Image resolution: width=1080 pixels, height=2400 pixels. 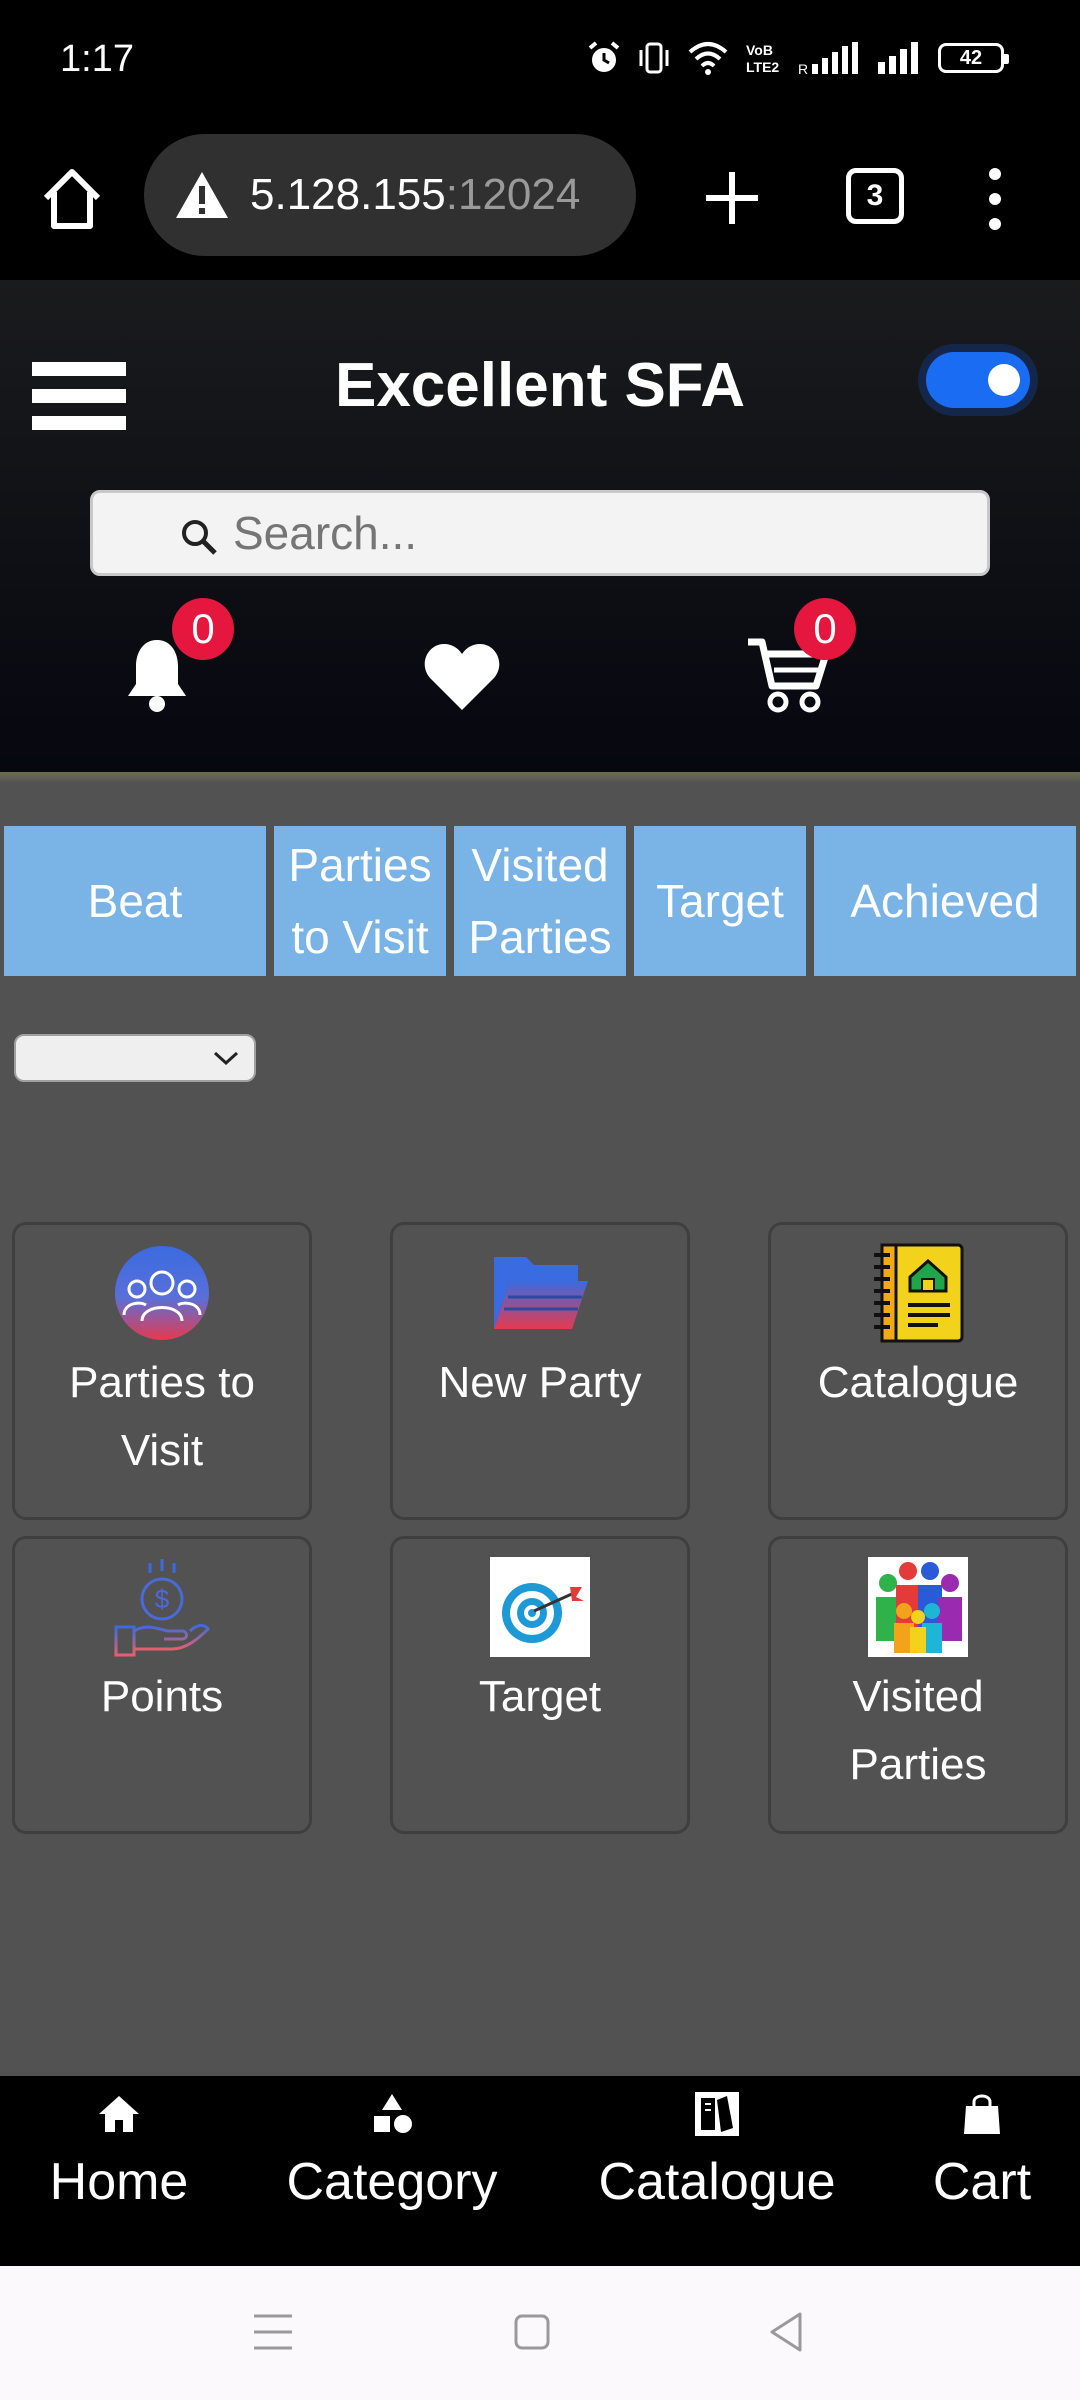 What do you see at coordinates (717, 2151) in the screenshot?
I see `nav-catalogue: Catalogue` at bounding box center [717, 2151].